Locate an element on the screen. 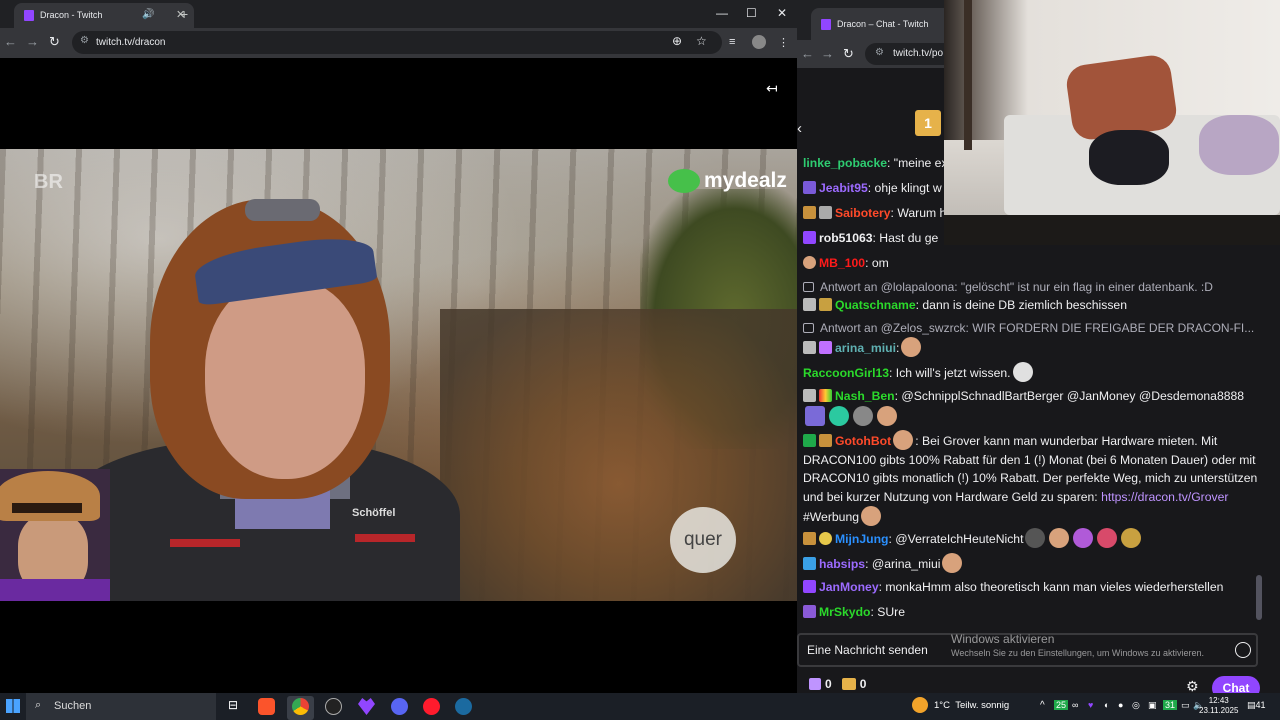 The image size is (1280, 720). chat-username: MB_100 is located at coordinates (842, 263).